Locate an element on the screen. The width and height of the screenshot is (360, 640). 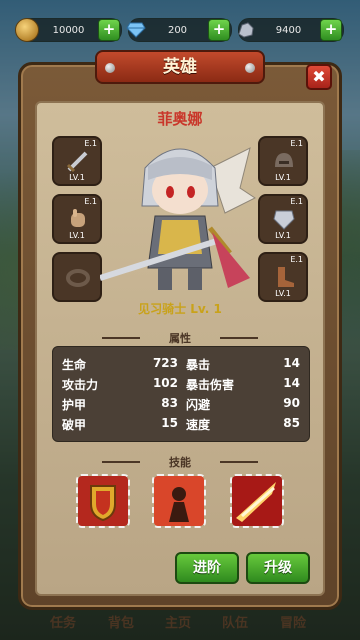
equip-slot-weapon: E.1 LV.1 is located at coordinates (77, 161).